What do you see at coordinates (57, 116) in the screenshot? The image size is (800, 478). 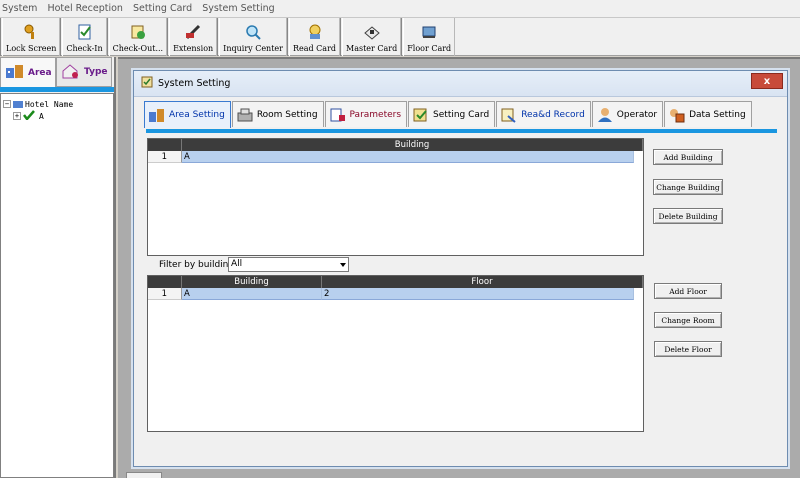 I see `tree-node-child: + A` at bounding box center [57, 116].